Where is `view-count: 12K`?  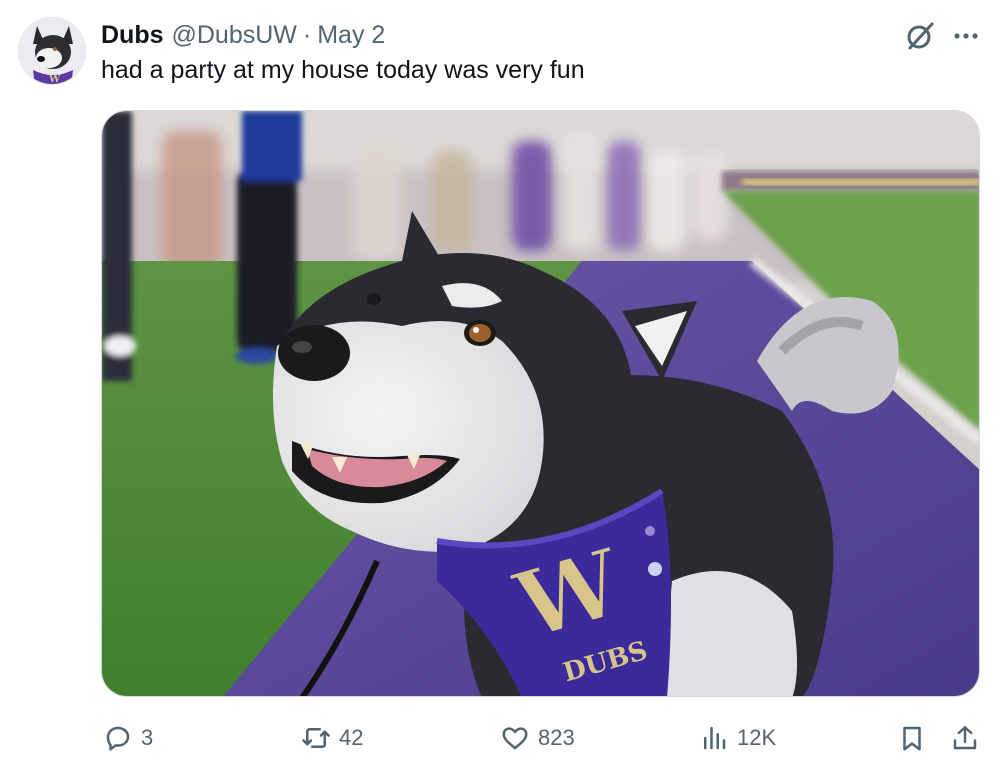
view-count: 12K is located at coordinates (757, 737).